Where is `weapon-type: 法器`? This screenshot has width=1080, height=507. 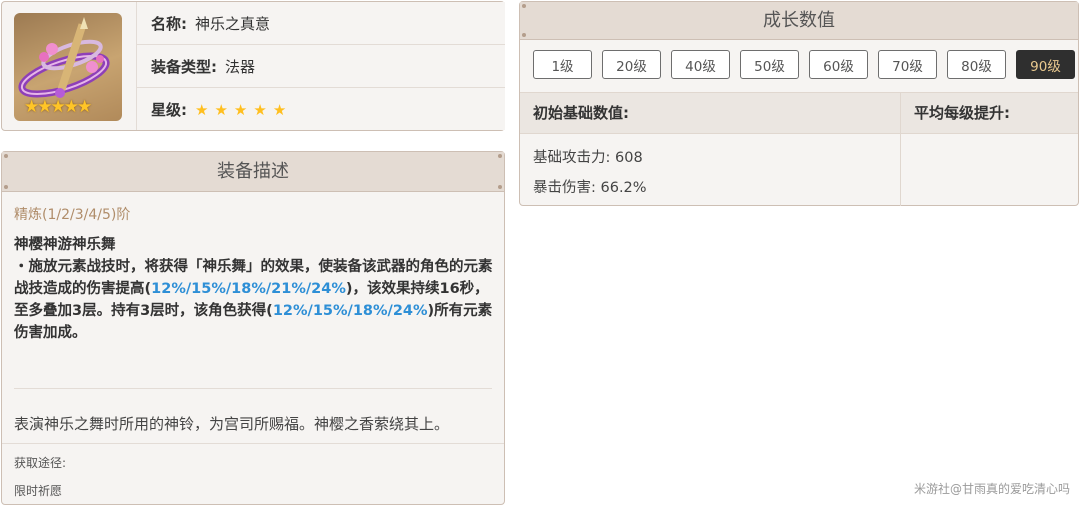
weapon-type: 法器 is located at coordinates (240, 66).